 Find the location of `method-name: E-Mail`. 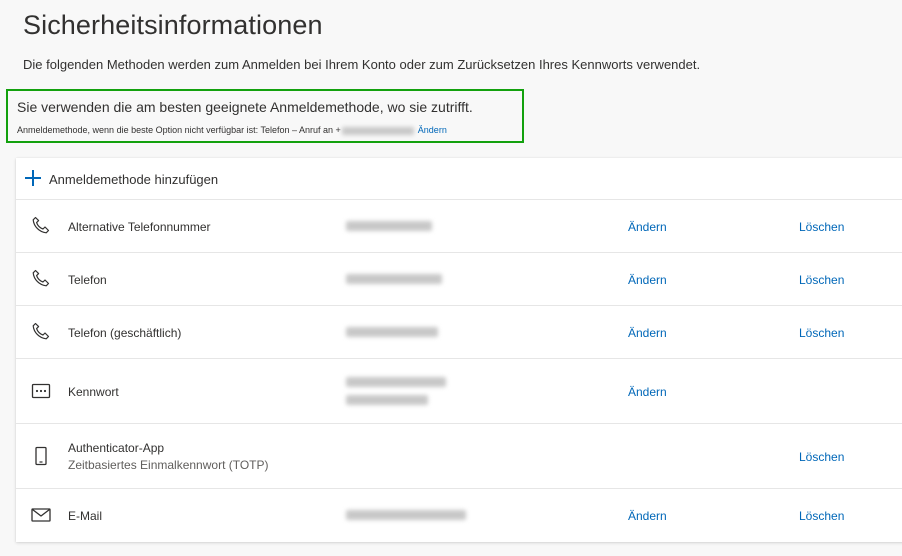

method-name: E-Mail is located at coordinates (85, 516).